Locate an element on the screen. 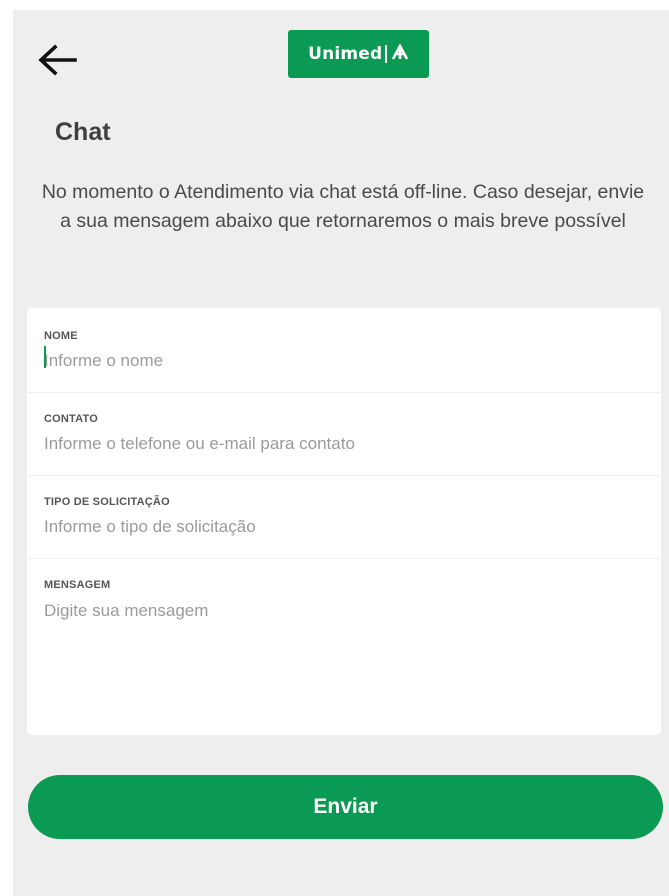  arrow-left-icon is located at coordinates (57, 60).